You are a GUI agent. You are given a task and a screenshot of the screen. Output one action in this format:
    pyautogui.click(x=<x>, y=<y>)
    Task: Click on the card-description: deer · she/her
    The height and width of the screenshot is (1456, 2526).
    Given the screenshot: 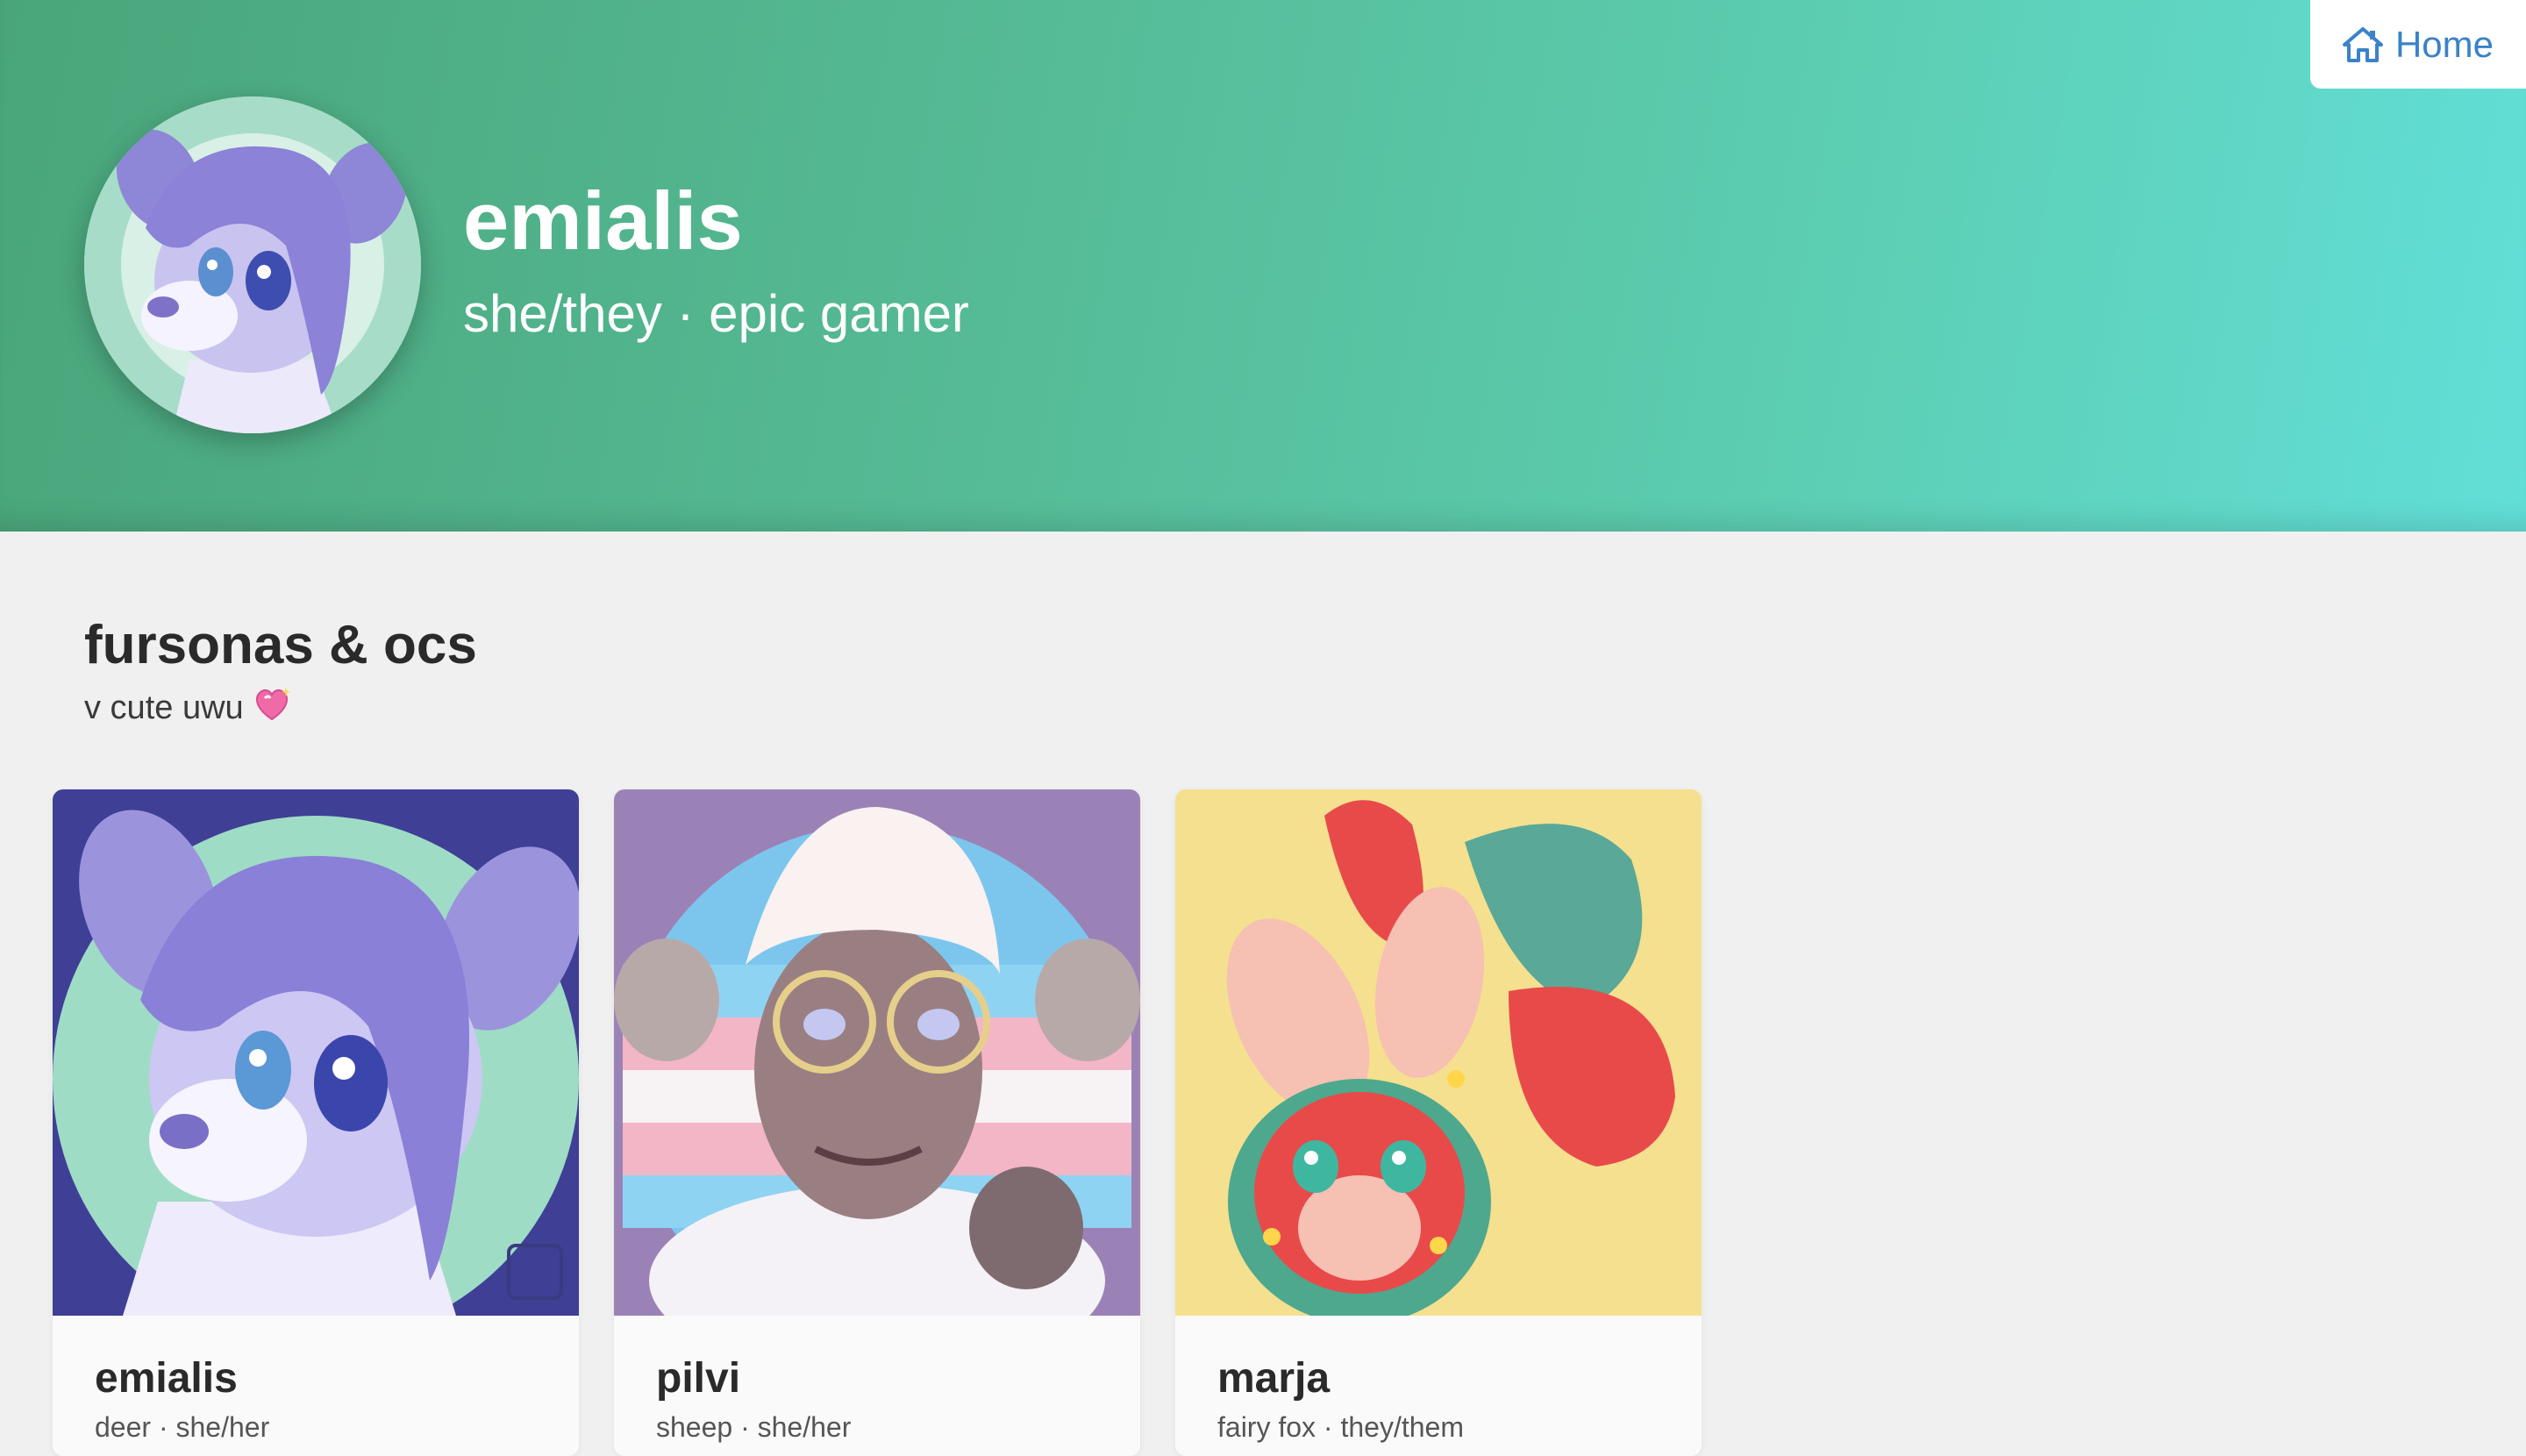 What is the action you would take?
    pyautogui.click(x=182, y=1426)
    